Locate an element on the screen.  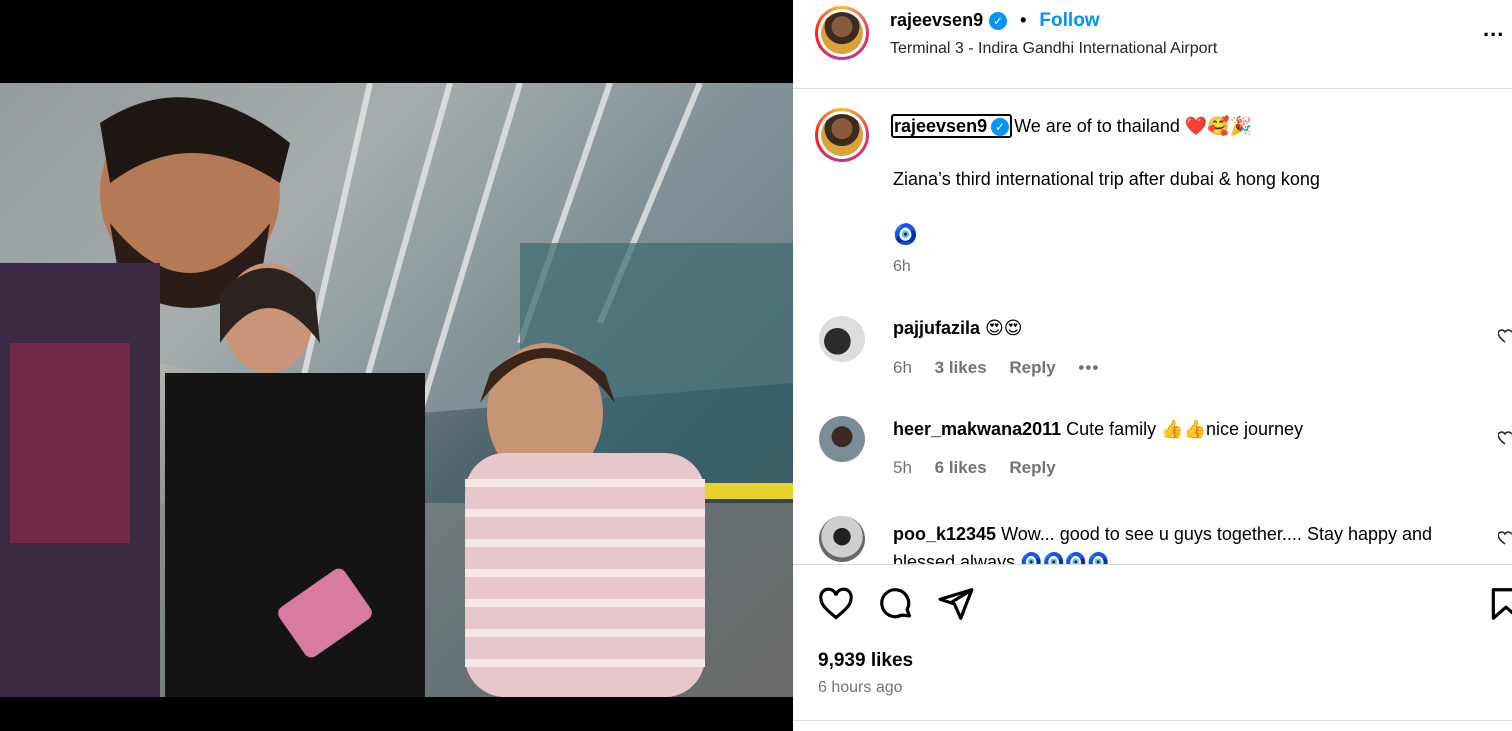
caption-line1: rajeevsen9 ✓ We are of to thailand ❤️🥰🎉 is located at coordinates (1071, 126).